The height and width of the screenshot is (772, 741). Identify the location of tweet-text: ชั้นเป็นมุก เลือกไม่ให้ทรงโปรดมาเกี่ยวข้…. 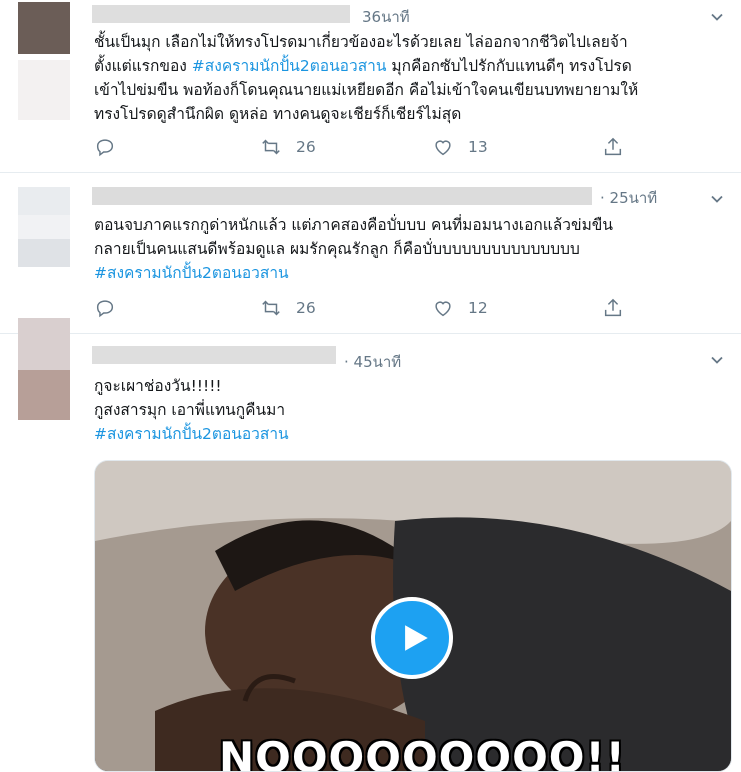
(409, 78).